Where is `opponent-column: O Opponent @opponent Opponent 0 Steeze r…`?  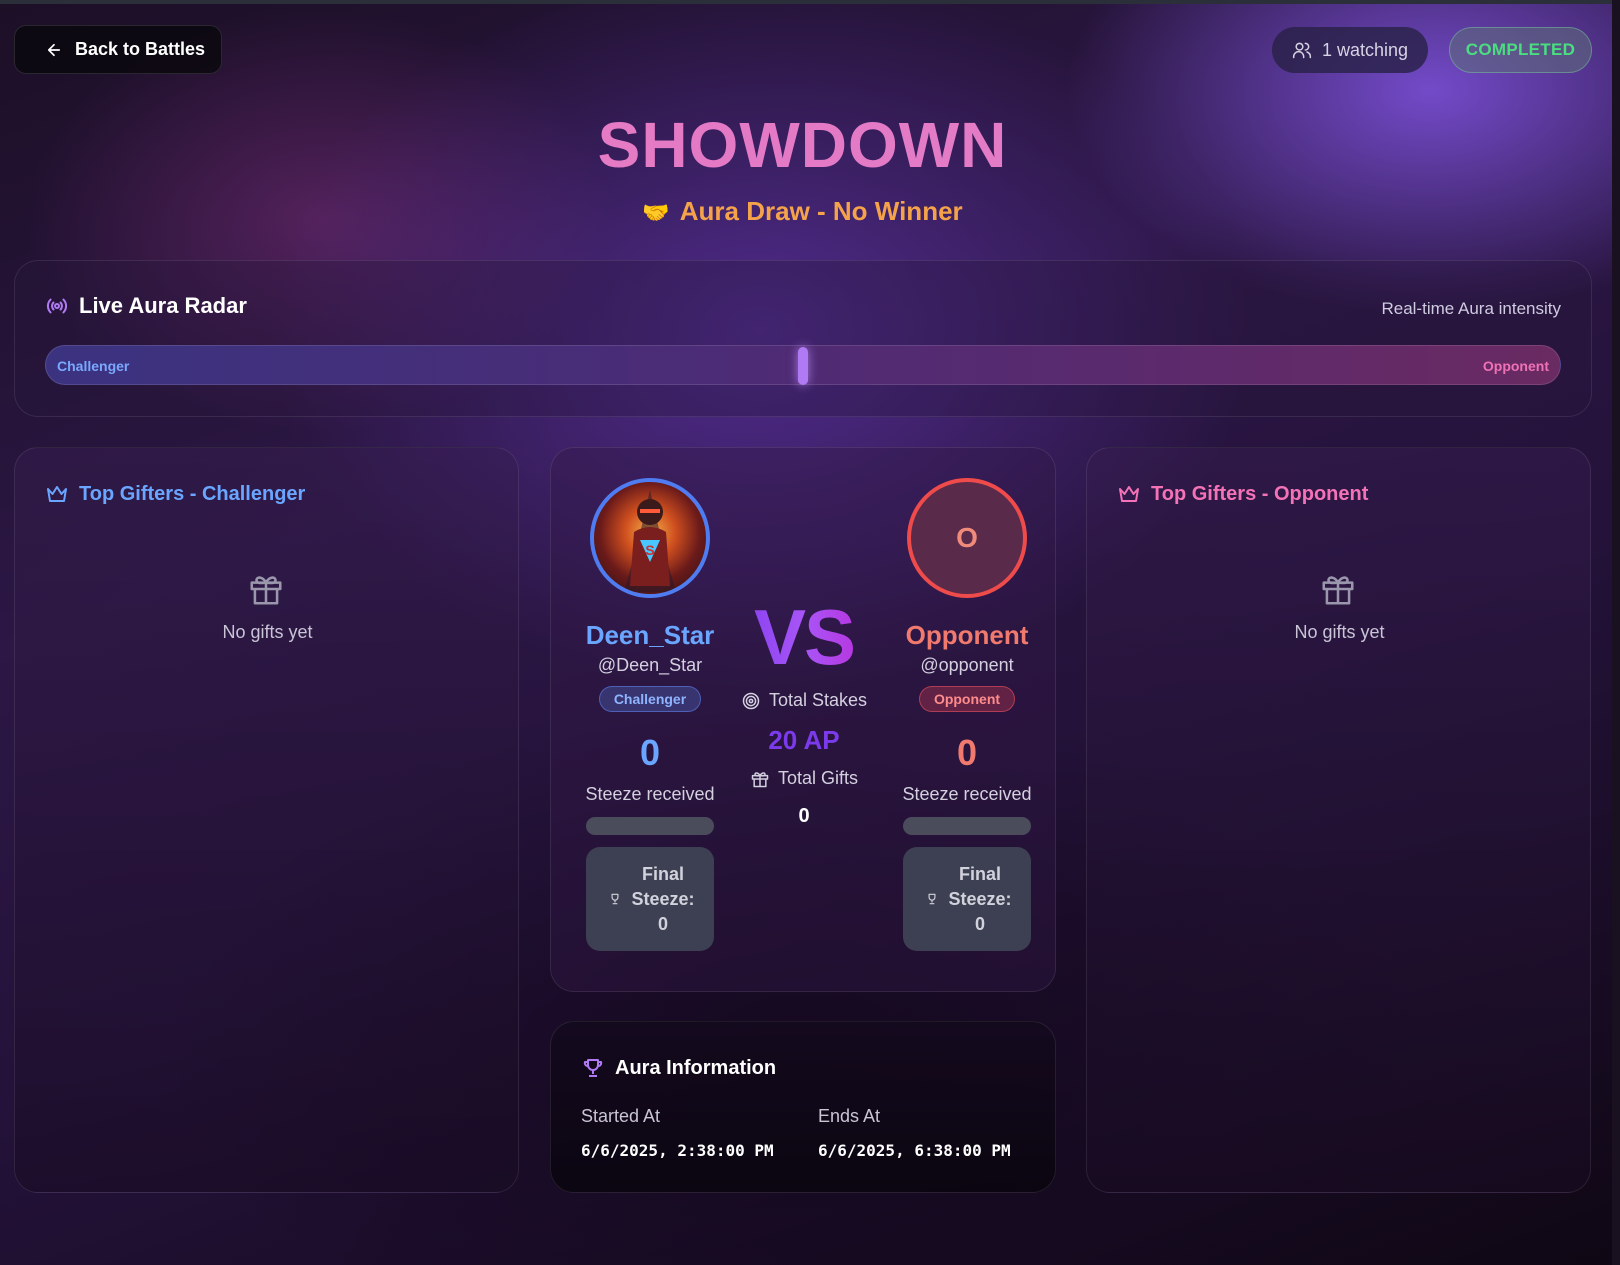
opponent-column: O Opponent @opponent Opponent 0 Steeze r… is located at coordinates (967, 714).